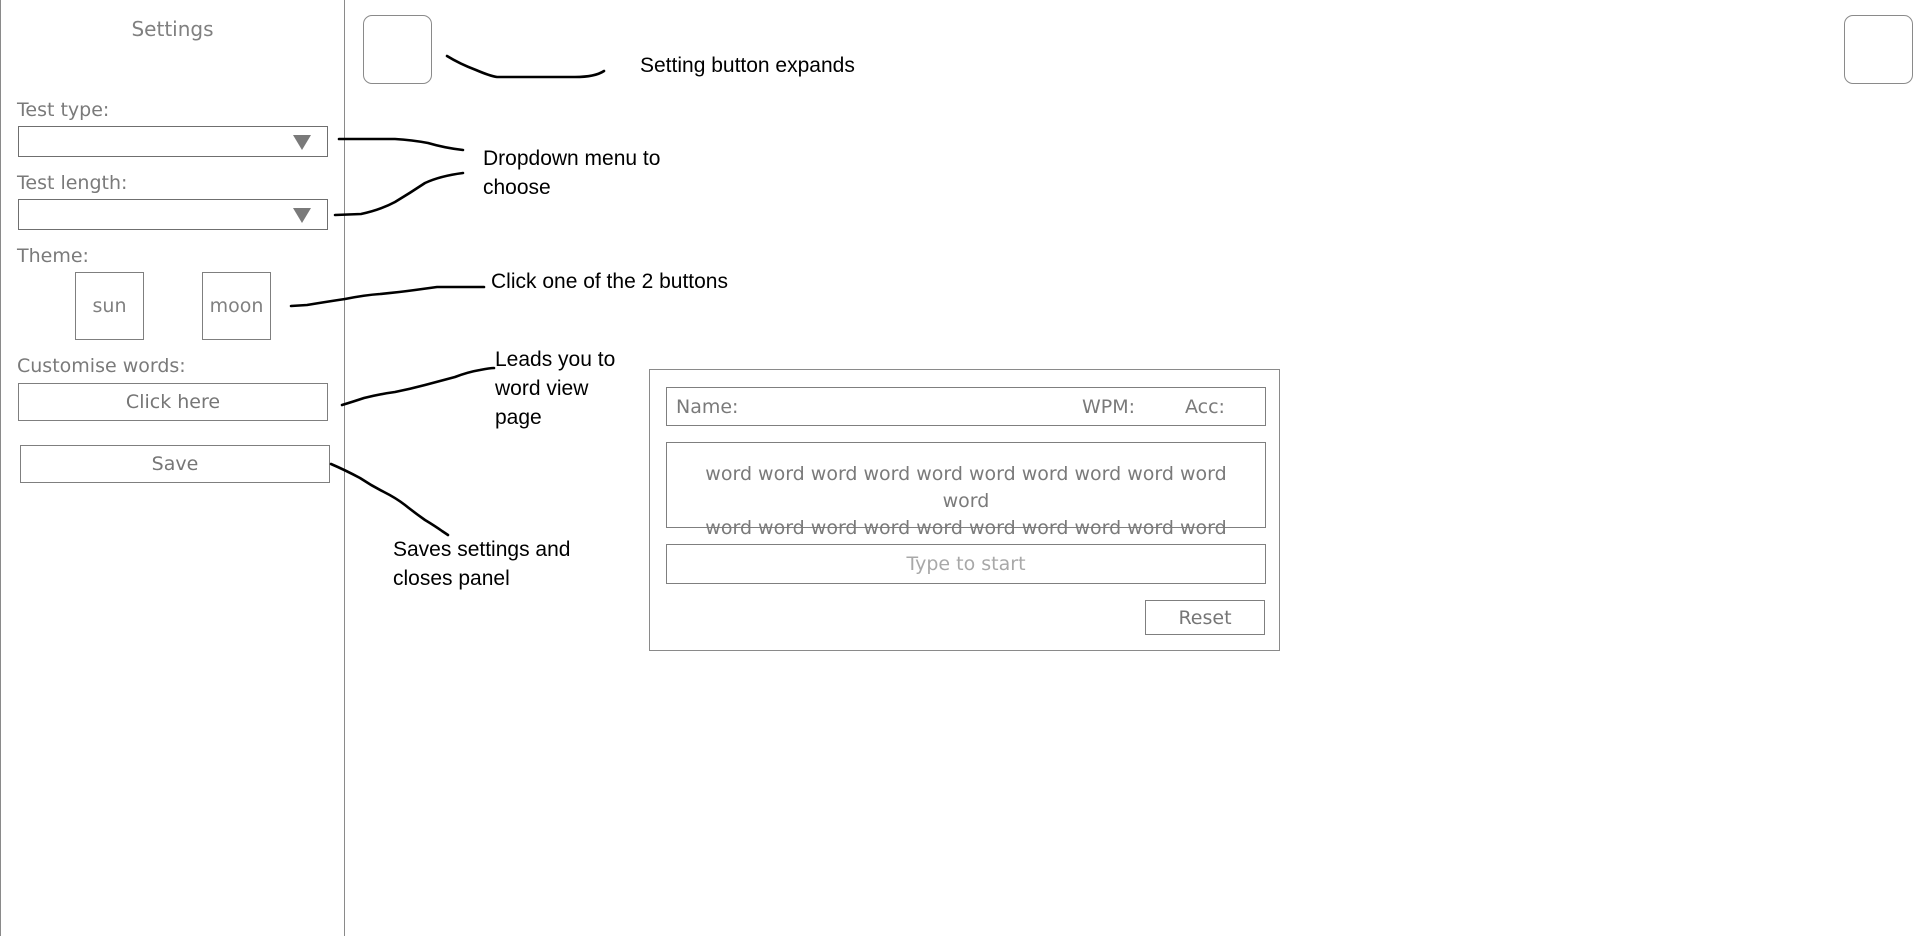  What do you see at coordinates (53, 256) in the screenshot?
I see `theme-label: Theme:` at bounding box center [53, 256].